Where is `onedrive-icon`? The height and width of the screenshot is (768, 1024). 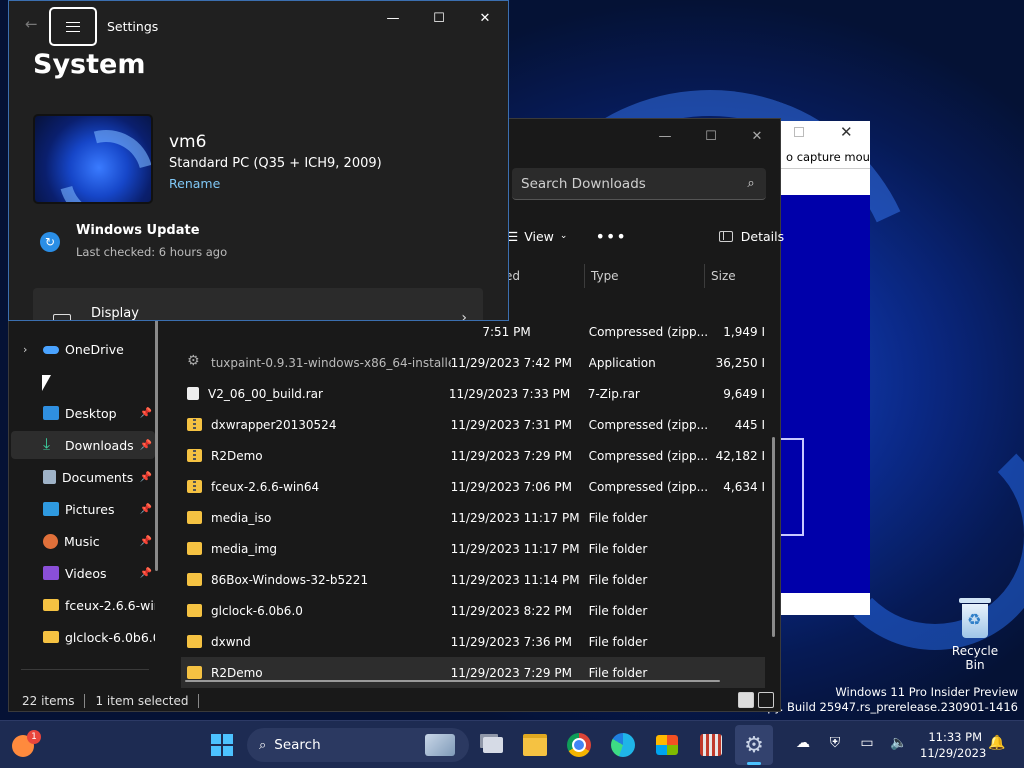
onedrive-icon is located at coordinates (51, 349).